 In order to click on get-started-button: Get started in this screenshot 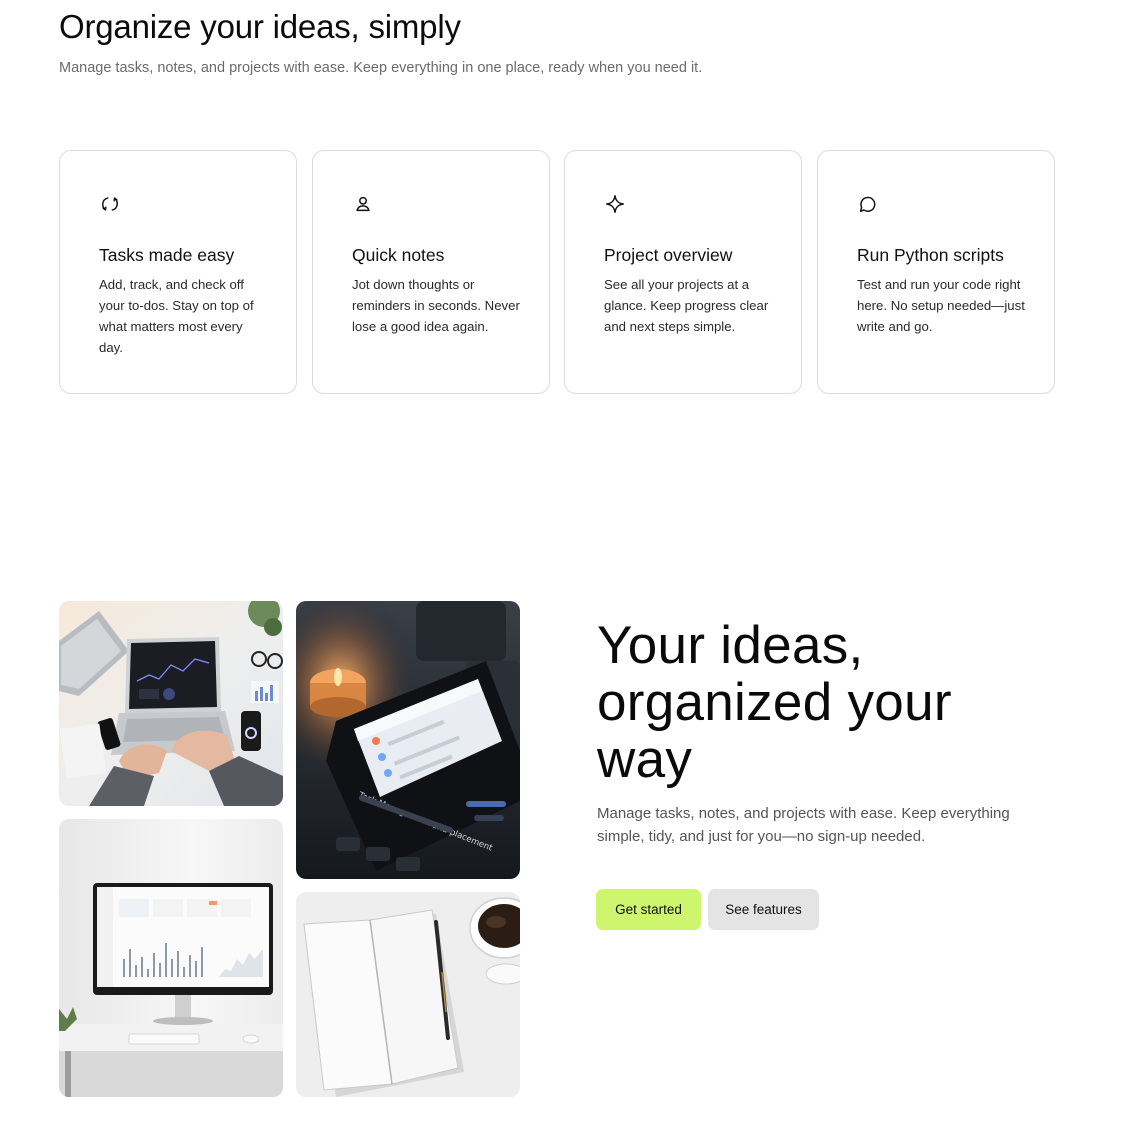, I will do `click(648, 909)`.